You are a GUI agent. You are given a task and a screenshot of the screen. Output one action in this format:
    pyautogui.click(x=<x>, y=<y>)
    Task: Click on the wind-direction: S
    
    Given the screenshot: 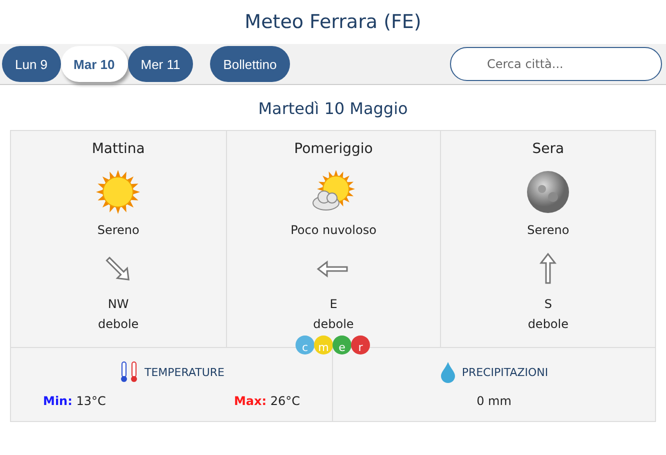 What is the action you would take?
    pyautogui.click(x=548, y=304)
    